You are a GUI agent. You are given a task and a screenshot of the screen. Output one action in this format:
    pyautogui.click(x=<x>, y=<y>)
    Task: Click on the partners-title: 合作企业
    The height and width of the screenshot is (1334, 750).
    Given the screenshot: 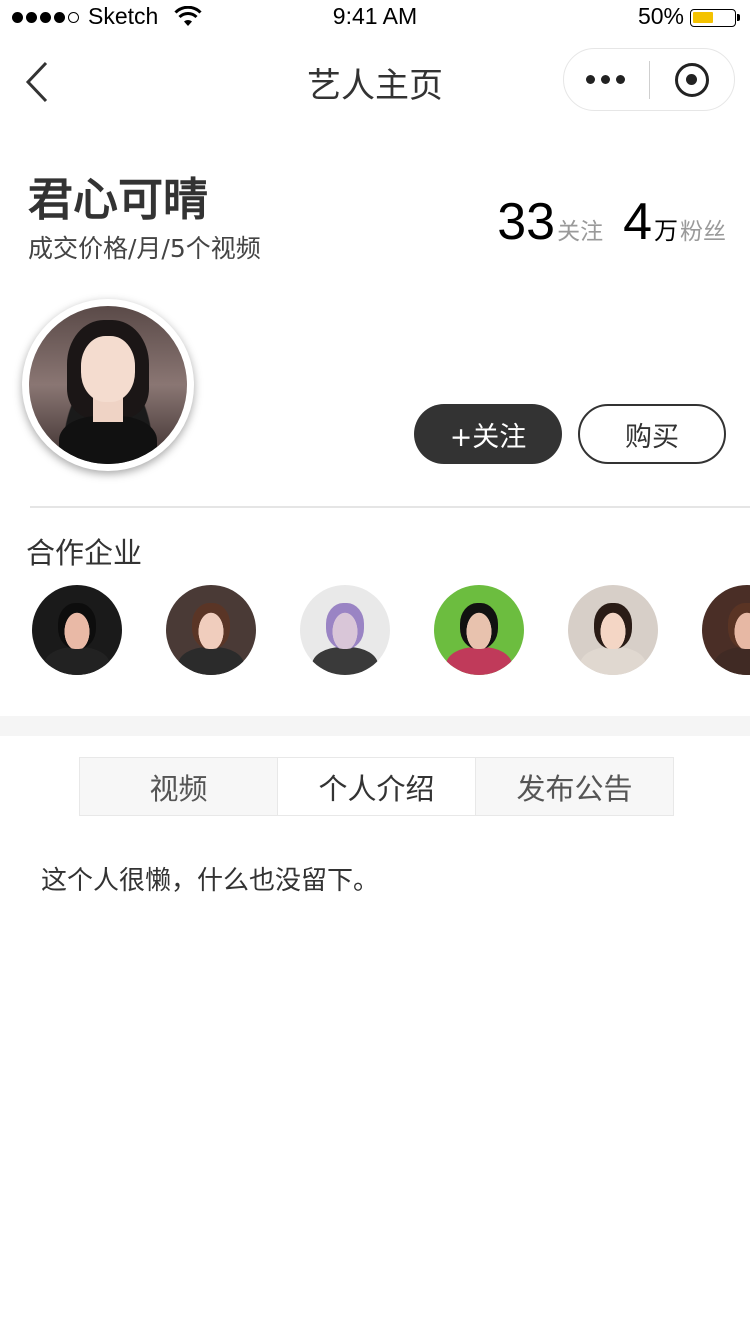 What is the action you would take?
    pyautogui.click(x=84, y=553)
    